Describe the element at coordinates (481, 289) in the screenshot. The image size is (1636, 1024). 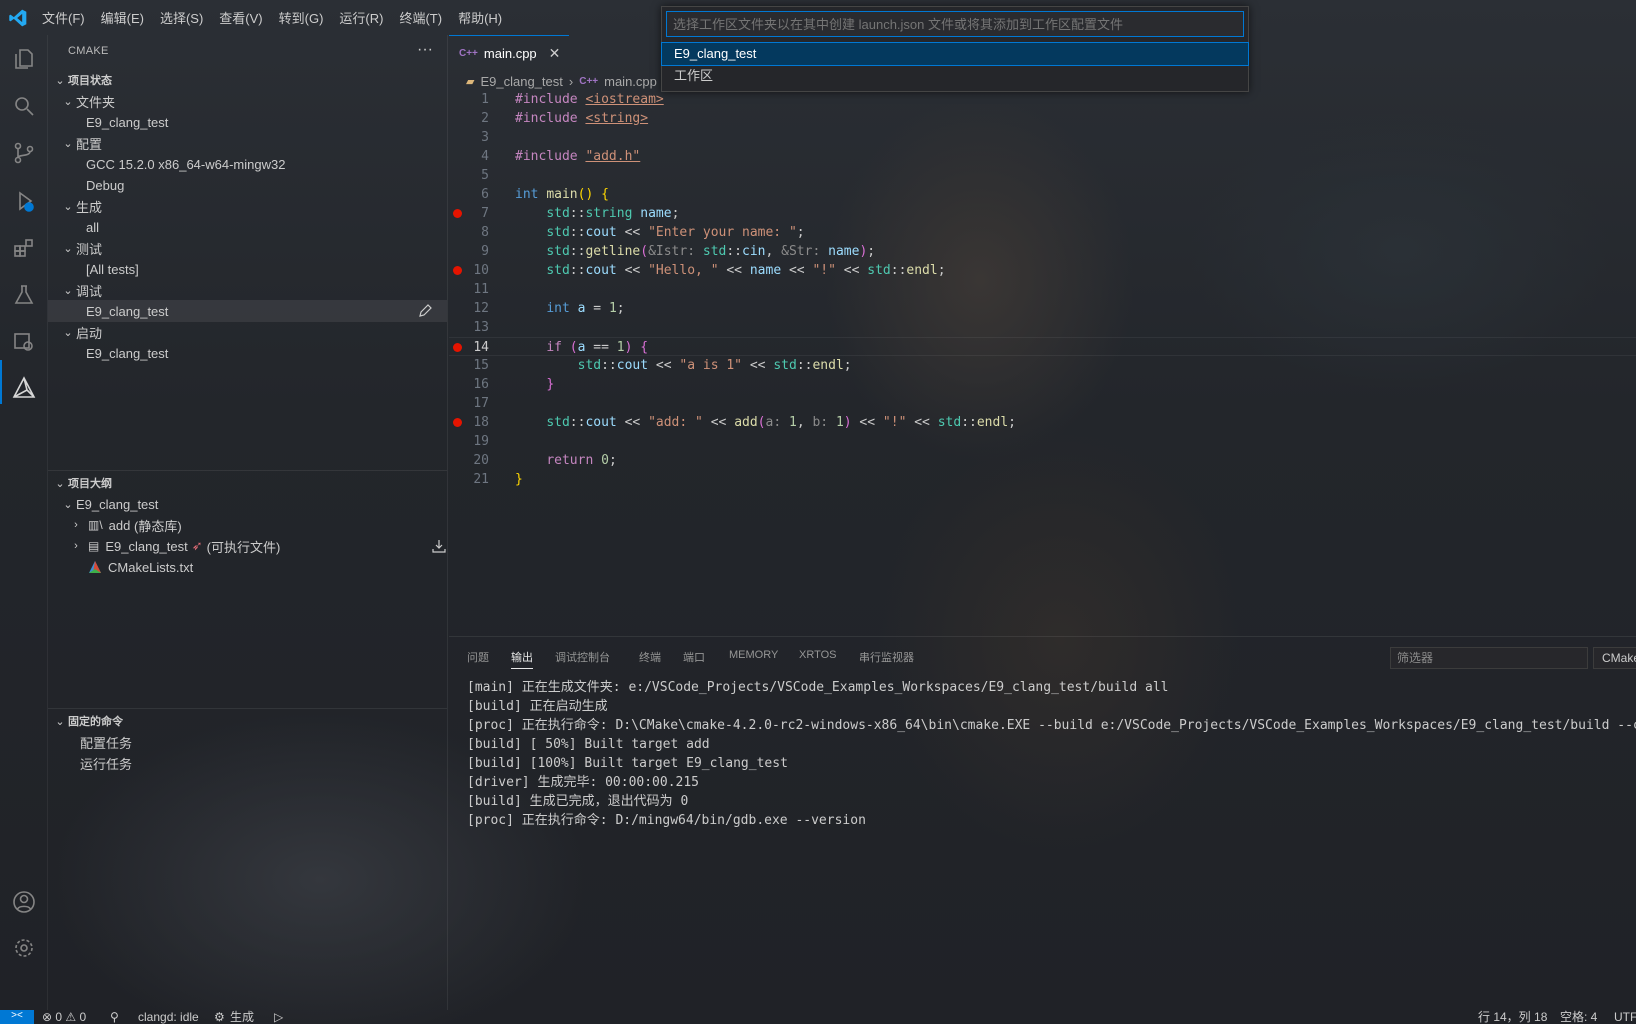
I see `code-line: 11` at that location.